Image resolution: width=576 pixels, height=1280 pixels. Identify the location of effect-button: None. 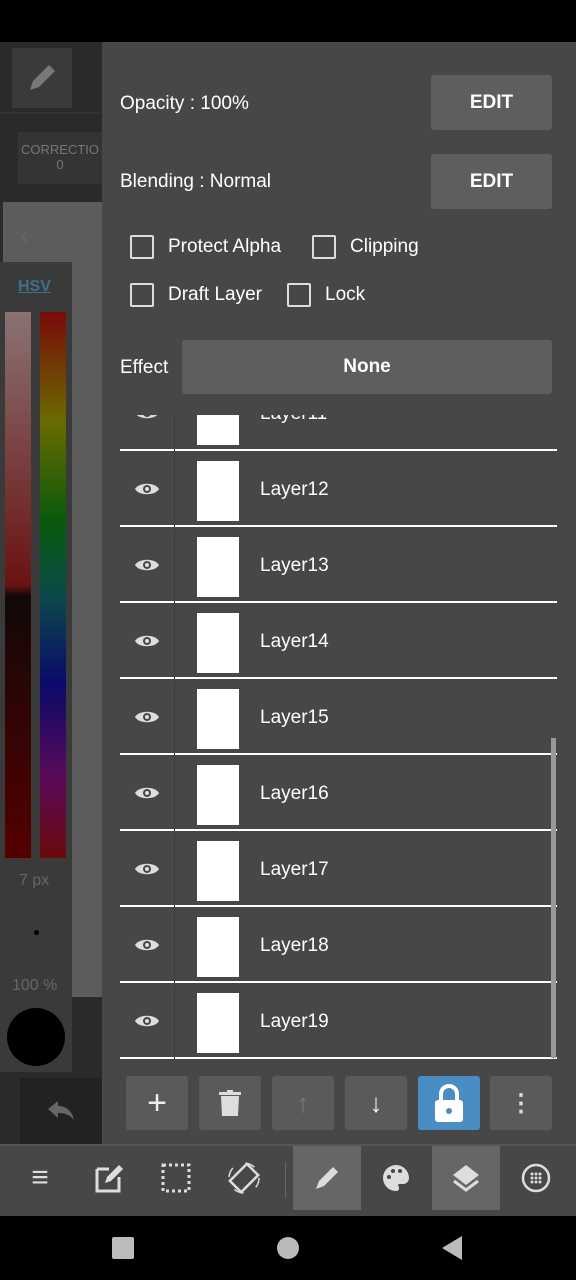
(367, 367).